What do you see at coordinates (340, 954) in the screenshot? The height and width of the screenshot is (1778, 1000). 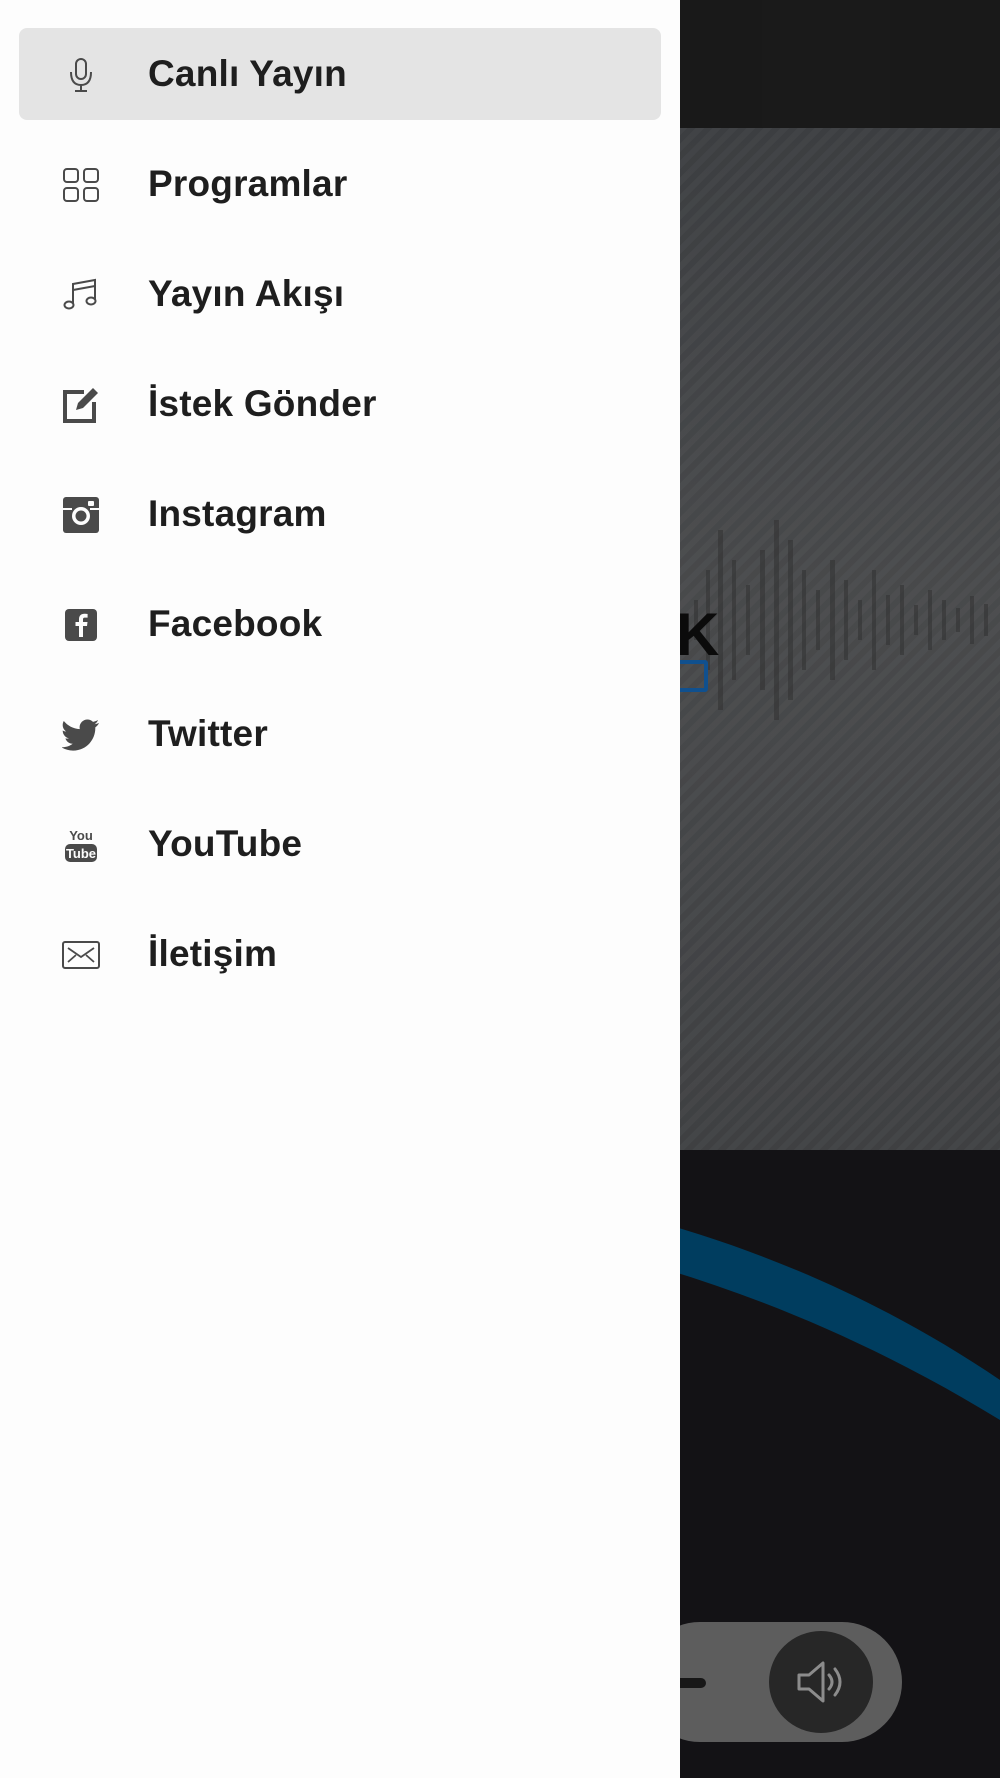 I see `menu-item-iletisim: İletişim` at bounding box center [340, 954].